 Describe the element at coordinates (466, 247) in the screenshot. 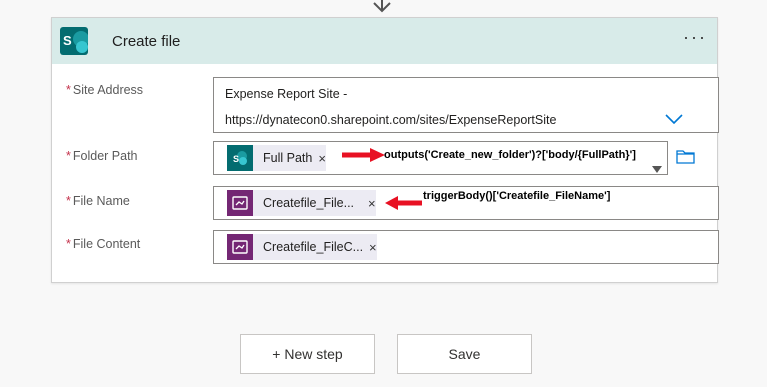

I see `file-content-field: Createfile_FileC... ×` at that location.